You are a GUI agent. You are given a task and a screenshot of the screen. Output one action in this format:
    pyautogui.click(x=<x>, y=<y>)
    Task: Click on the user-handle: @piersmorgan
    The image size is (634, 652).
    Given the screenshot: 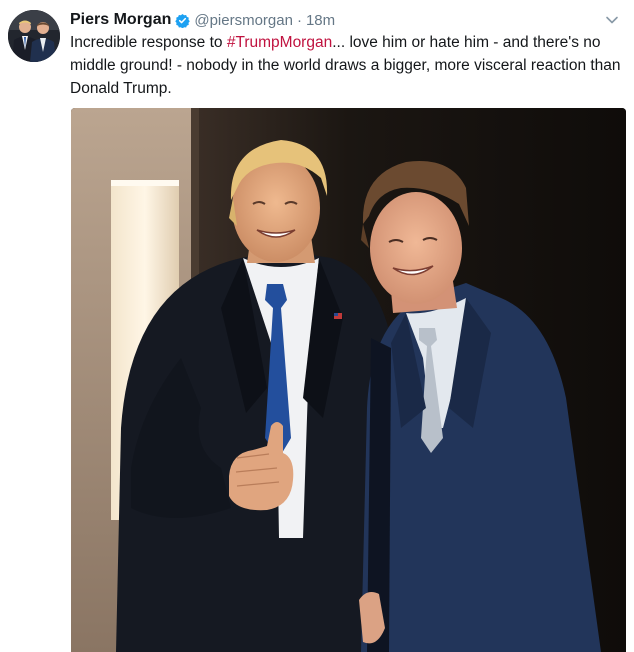 What is the action you would take?
    pyautogui.click(x=243, y=20)
    